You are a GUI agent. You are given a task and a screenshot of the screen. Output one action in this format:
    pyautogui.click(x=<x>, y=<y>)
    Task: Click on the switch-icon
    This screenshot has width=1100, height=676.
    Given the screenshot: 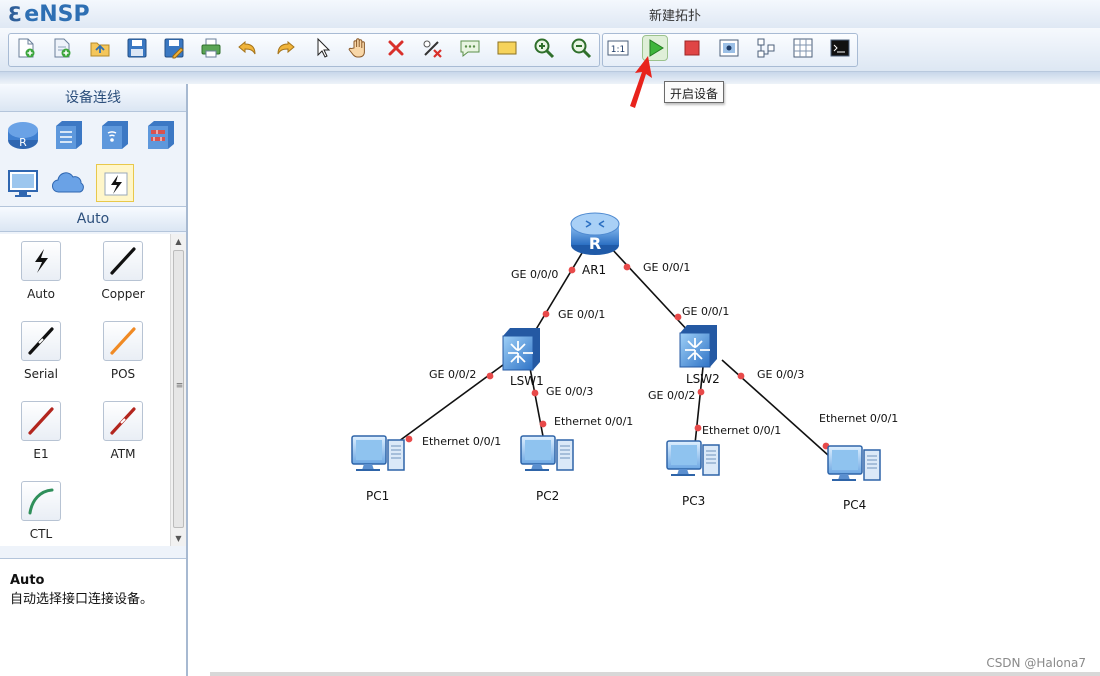 What is the action you would take?
    pyautogui.click(x=69, y=135)
    